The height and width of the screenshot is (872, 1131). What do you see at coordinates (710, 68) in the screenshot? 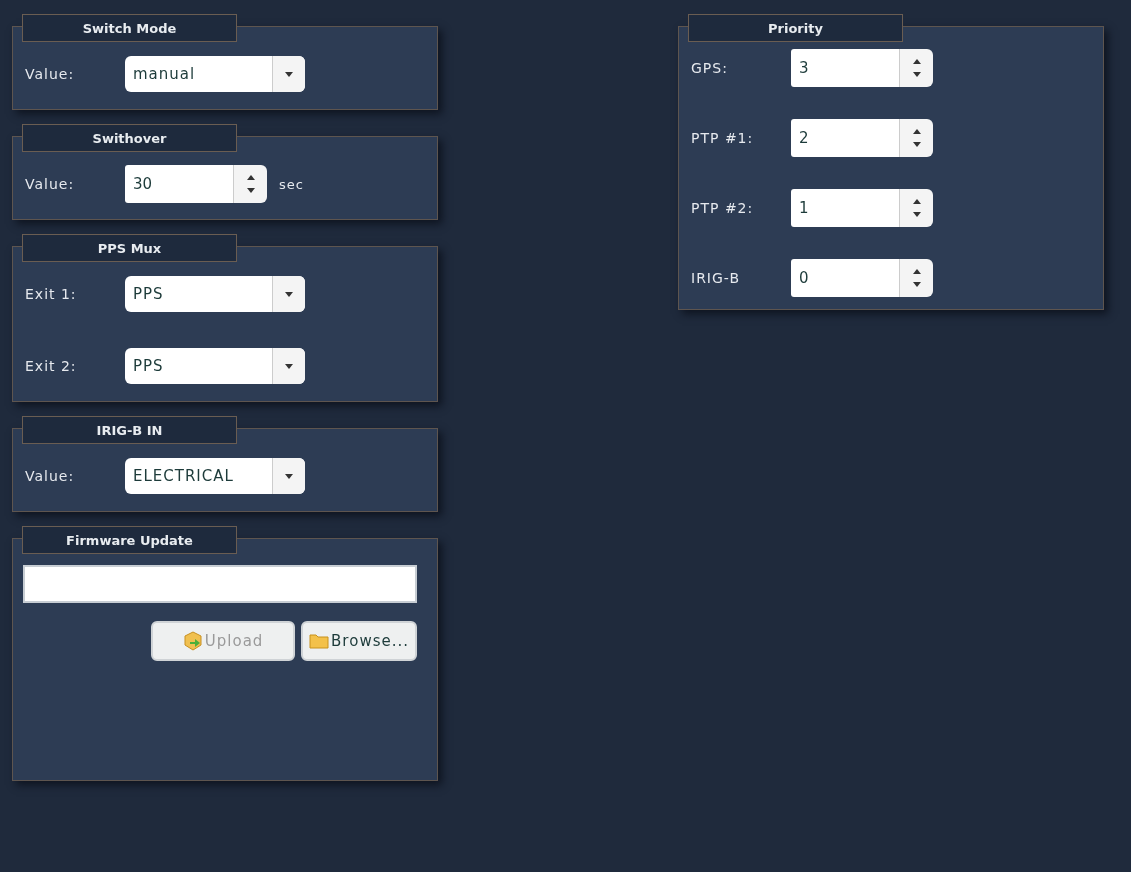
I see `field-label: GPS:` at bounding box center [710, 68].